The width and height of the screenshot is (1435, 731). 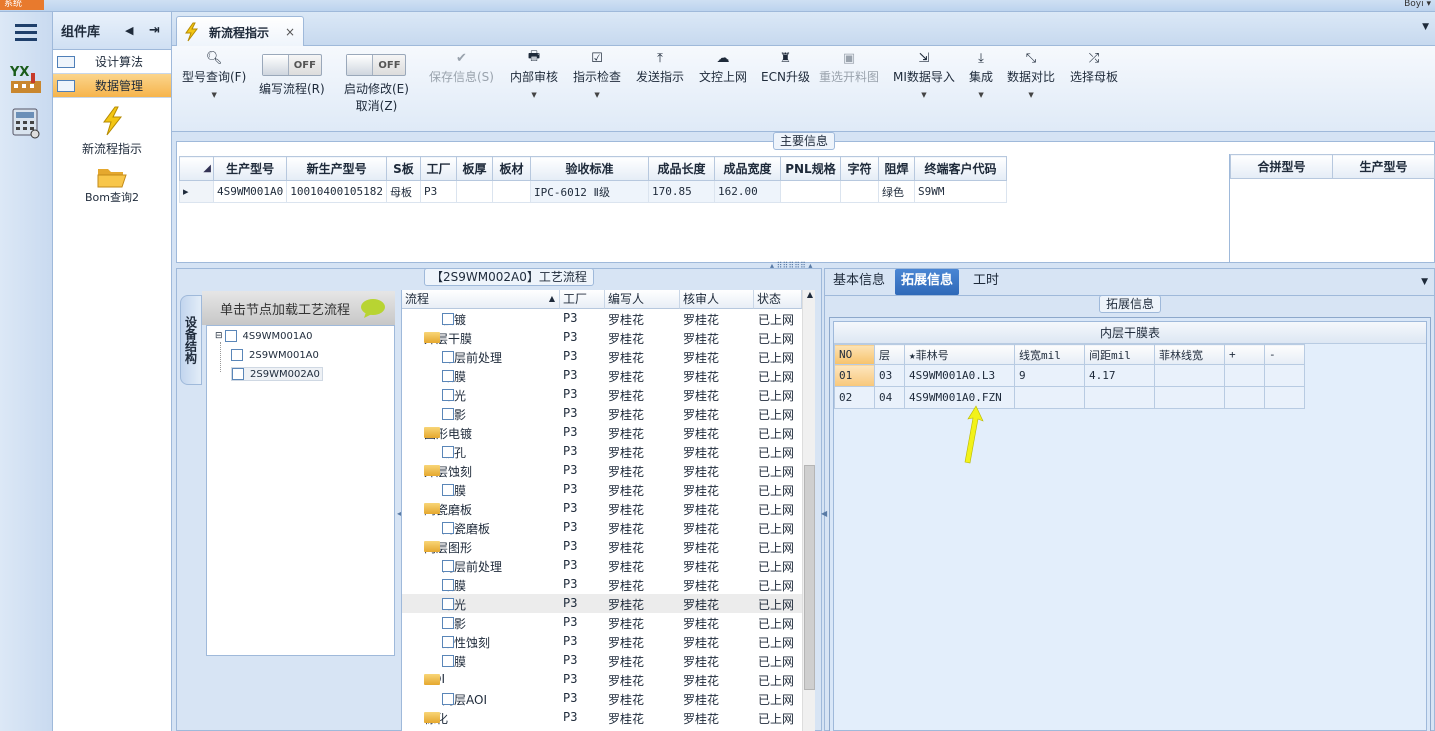 What do you see at coordinates (602, 679) in the screenshot?
I see `flow-row: ⊟AOIP3罗桂花罗桂花已上网` at bounding box center [602, 679].